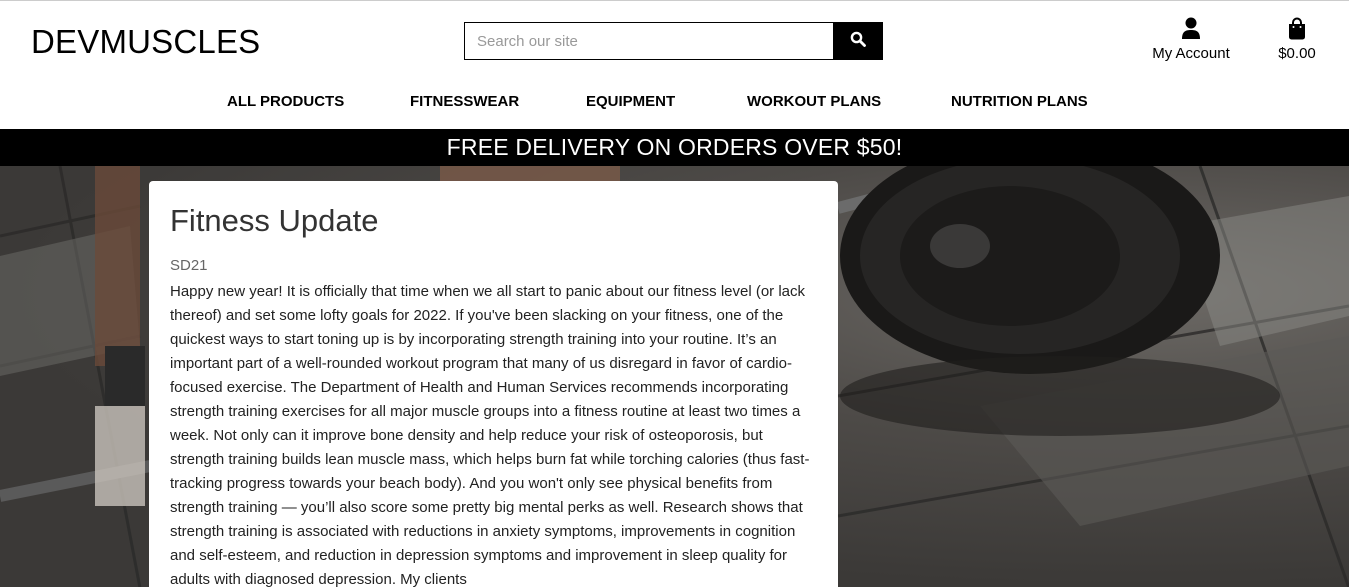 The width and height of the screenshot is (1349, 587). Describe the element at coordinates (274, 220) in the screenshot. I see `post-title: Fitness Update` at that location.